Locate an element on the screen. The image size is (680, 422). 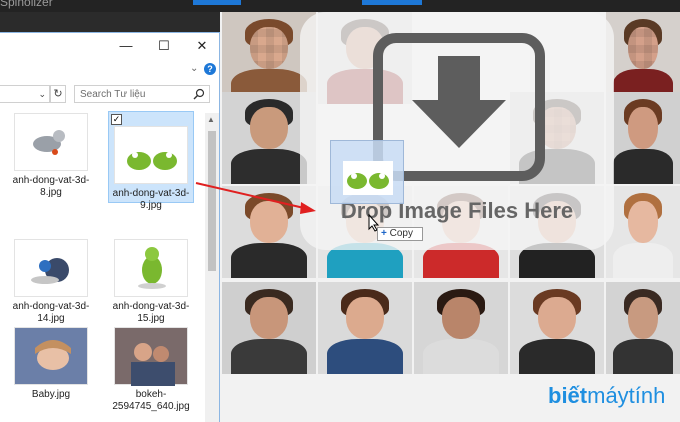
file-item: bokeh-2594745_640.jpg is located at coordinates (151, 370).